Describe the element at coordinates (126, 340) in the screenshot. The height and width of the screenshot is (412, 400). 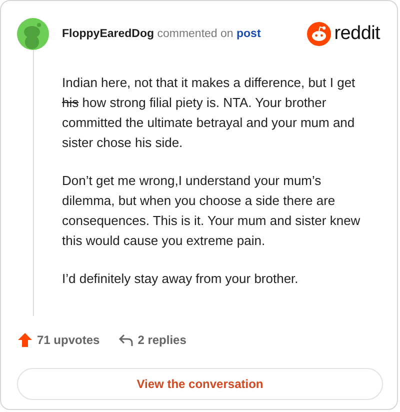
I see `reply-icon` at that location.